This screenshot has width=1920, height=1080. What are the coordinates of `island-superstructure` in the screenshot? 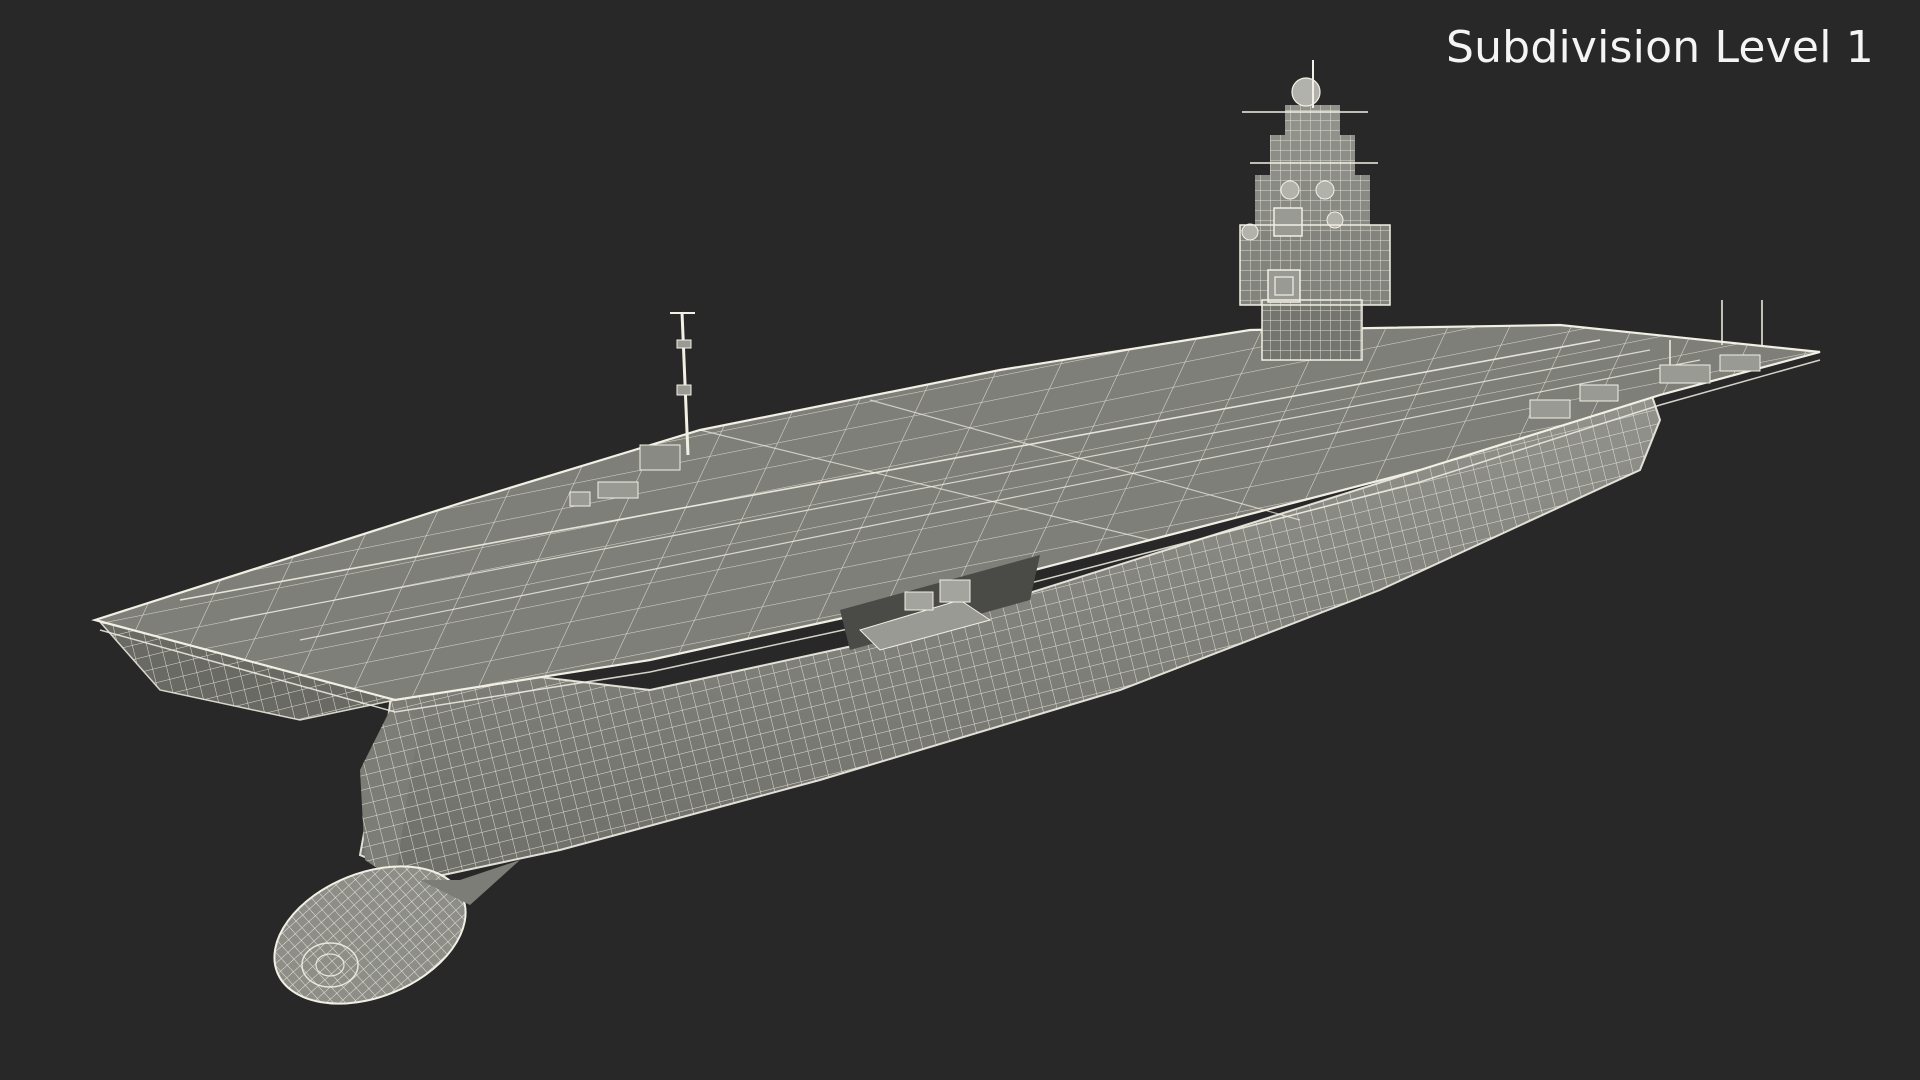 It's located at (1315, 210).